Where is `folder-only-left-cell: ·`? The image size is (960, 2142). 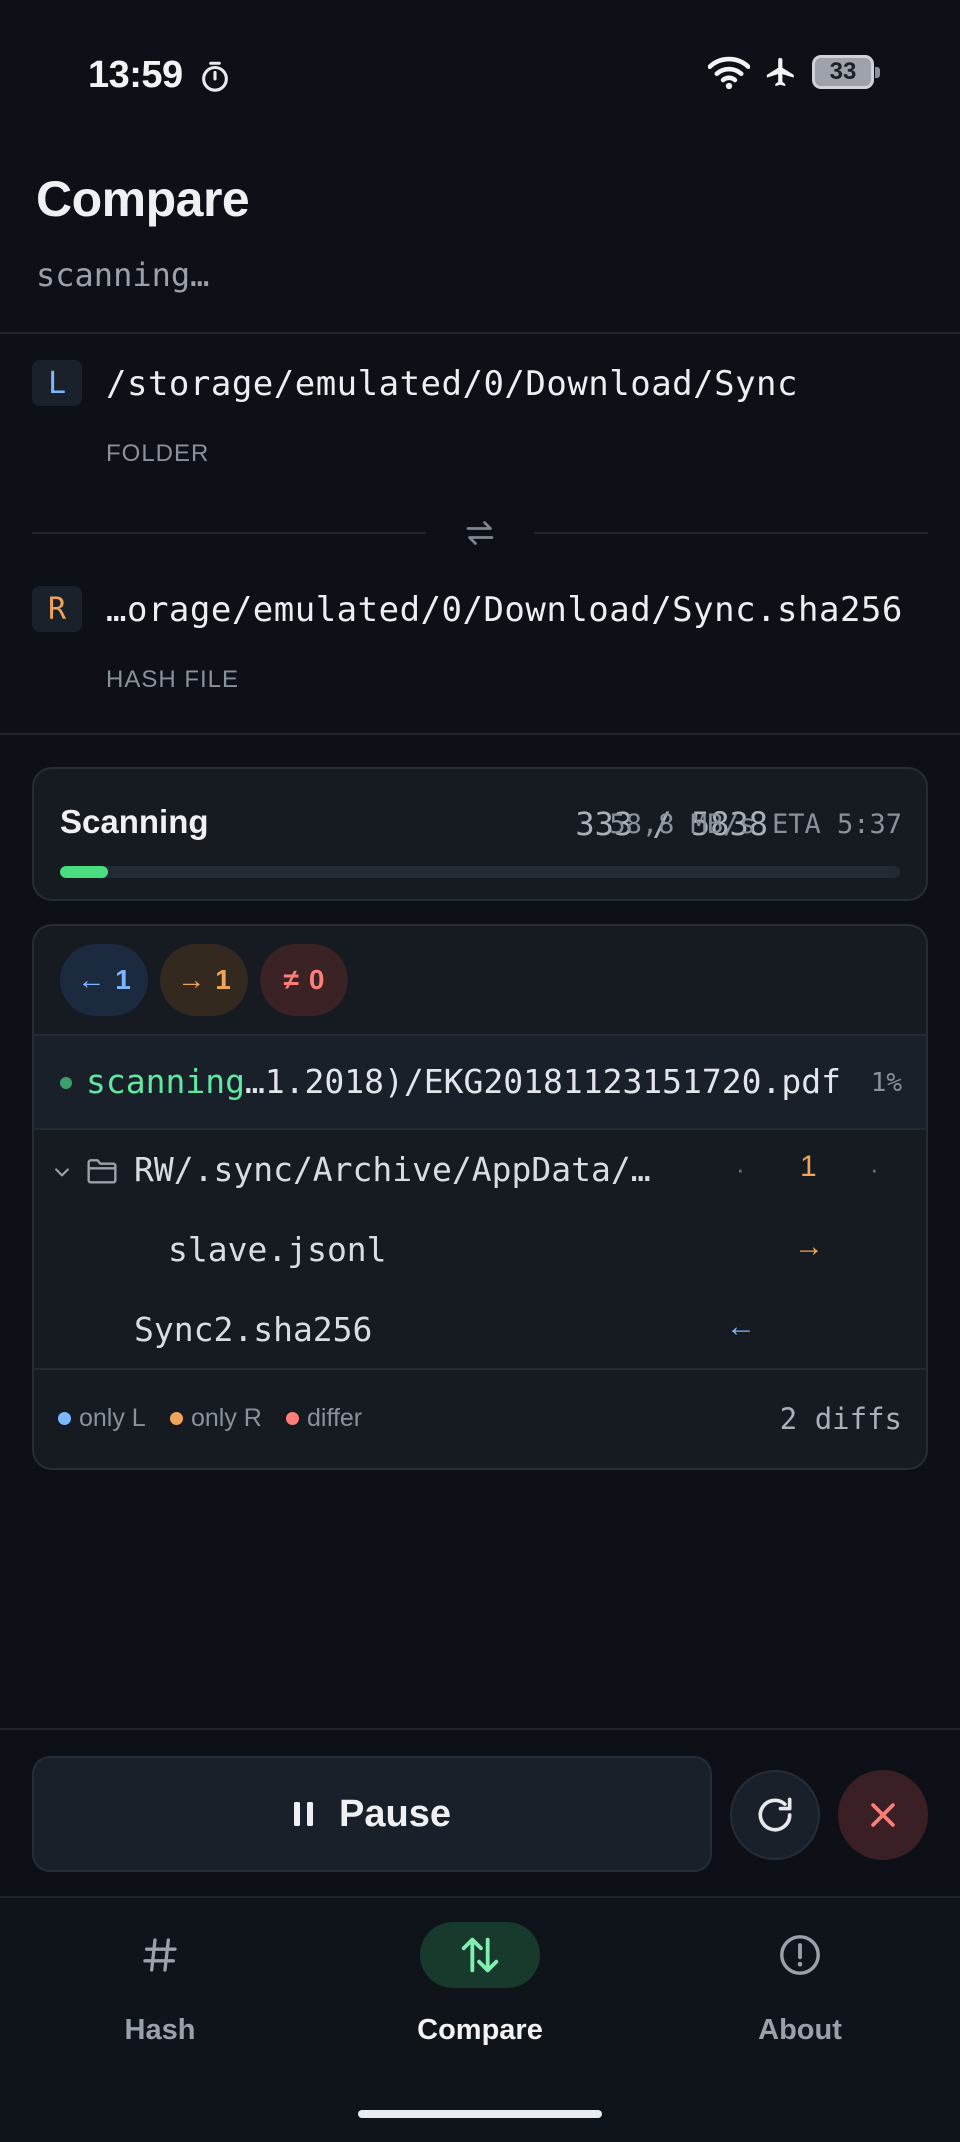 folder-only-left-cell: · is located at coordinates (740, 1169).